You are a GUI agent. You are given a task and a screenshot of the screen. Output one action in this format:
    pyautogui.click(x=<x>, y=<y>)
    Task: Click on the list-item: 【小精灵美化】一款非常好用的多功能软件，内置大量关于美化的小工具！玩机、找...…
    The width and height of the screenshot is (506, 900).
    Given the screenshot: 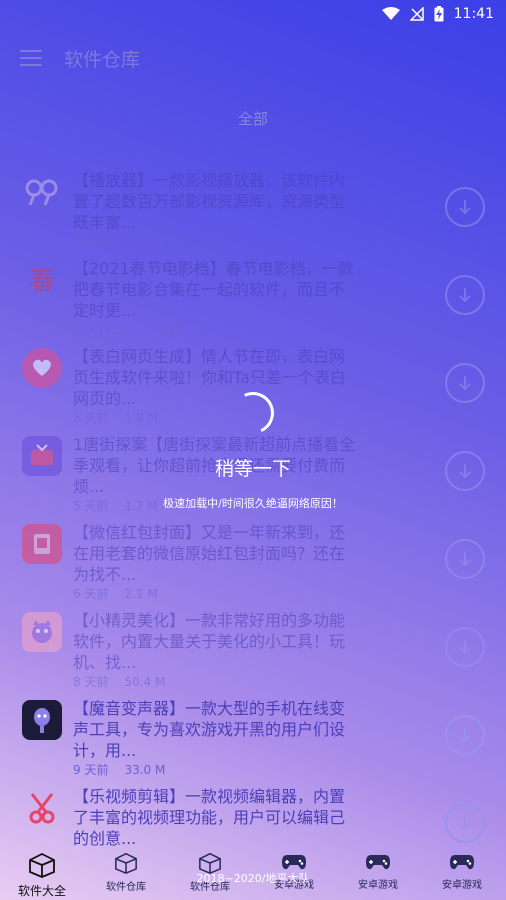 What is the action you would take?
    pyautogui.click(x=253, y=646)
    